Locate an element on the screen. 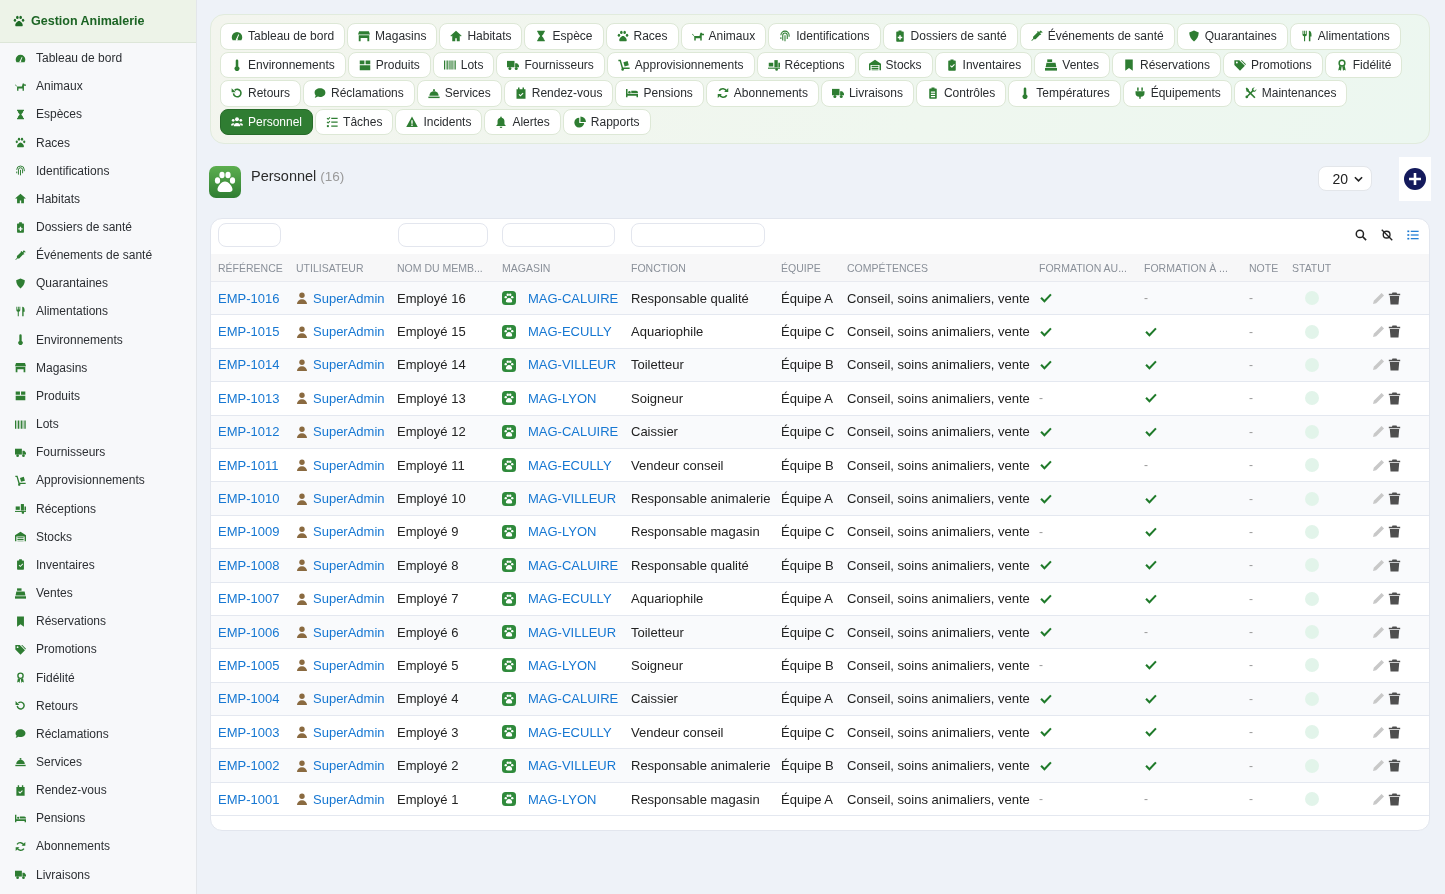 The width and height of the screenshot is (1445, 894). reference-link: EMP-1013 is located at coordinates (257, 398).